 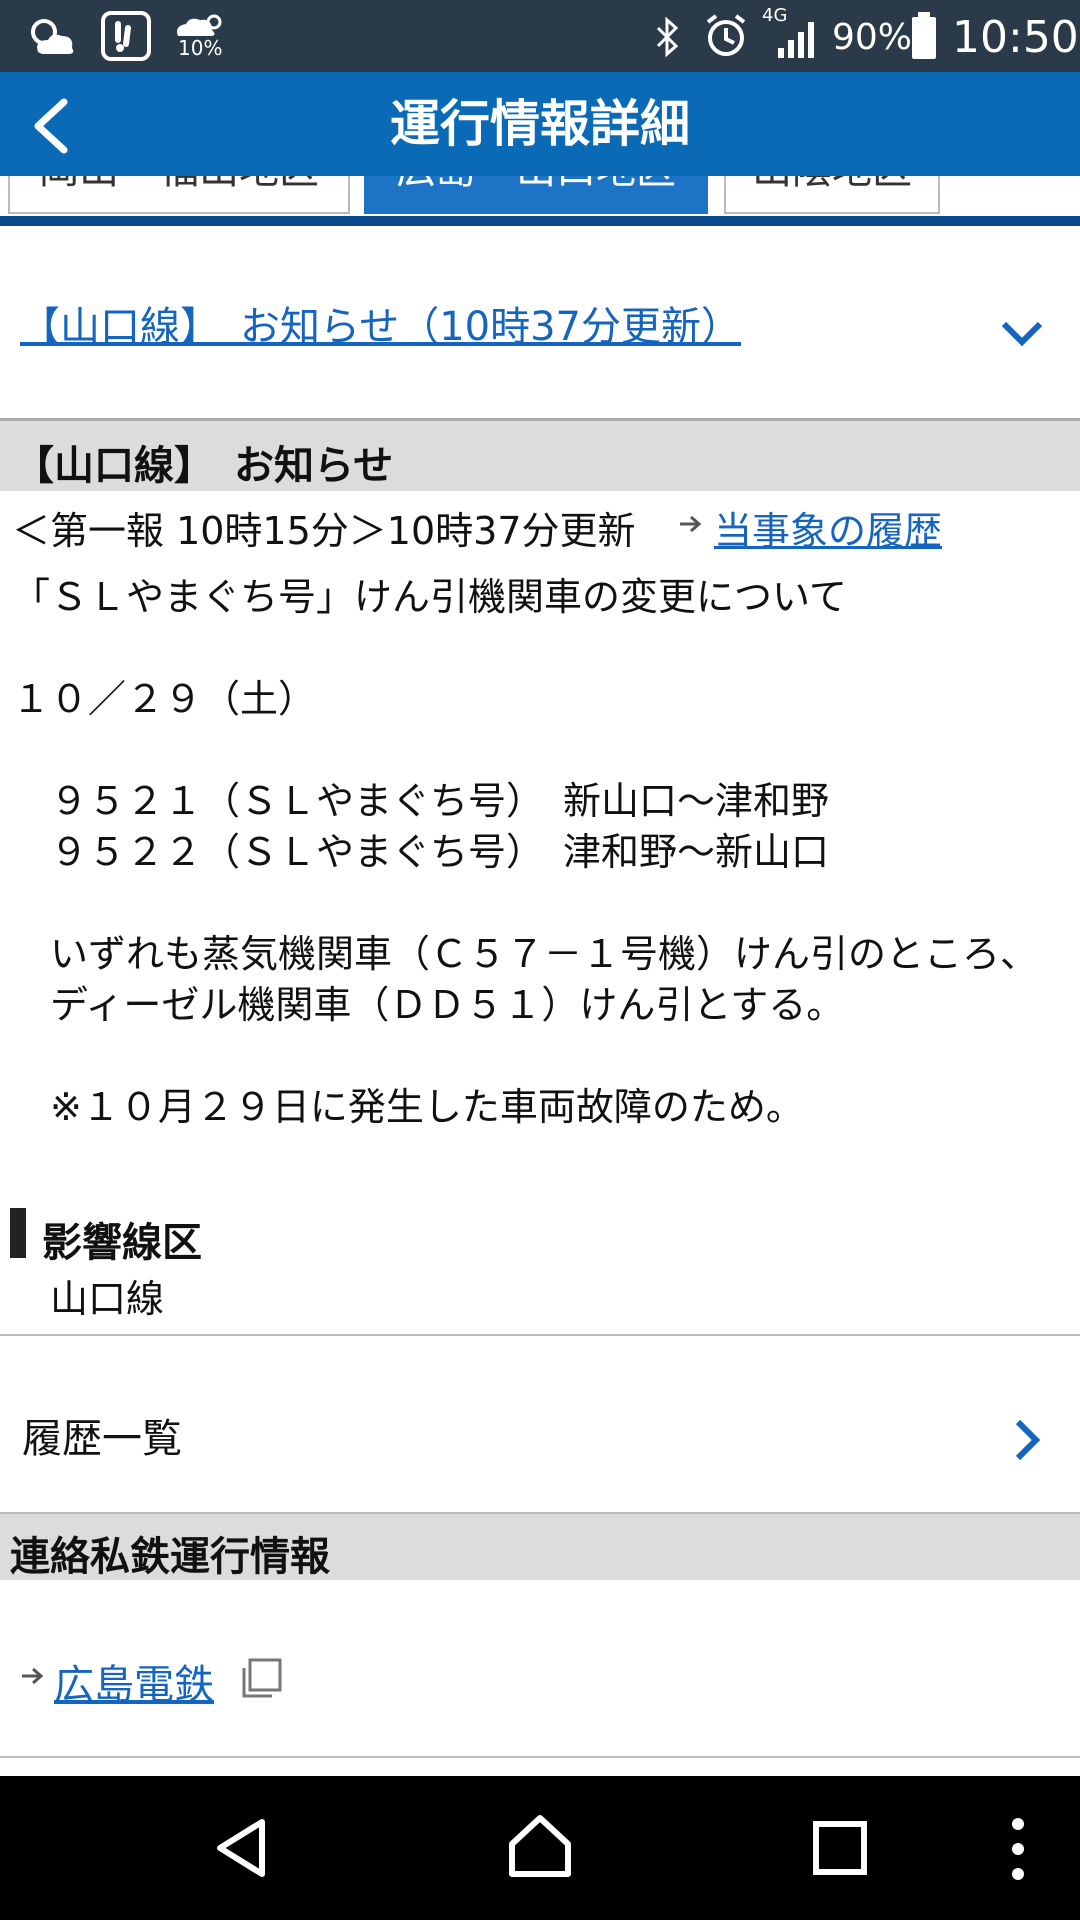 What do you see at coordinates (540, 36) in the screenshot?
I see `status-bar: 10% 4G 90% 10:50` at bounding box center [540, 36].